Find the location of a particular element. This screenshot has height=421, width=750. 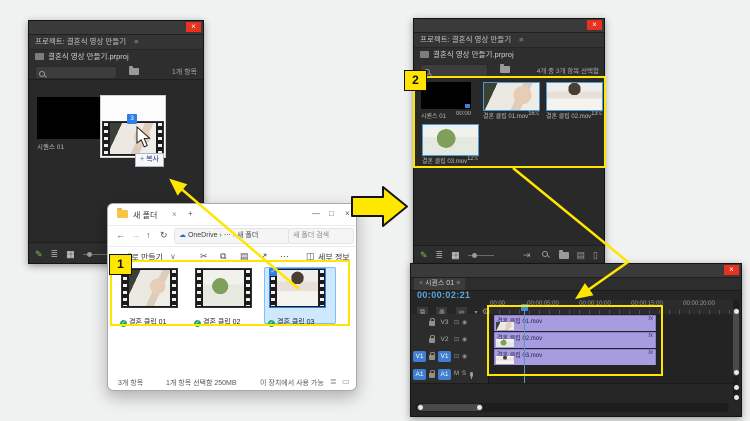

track-v2-badge: V2 is located at coordinates (444, 339).